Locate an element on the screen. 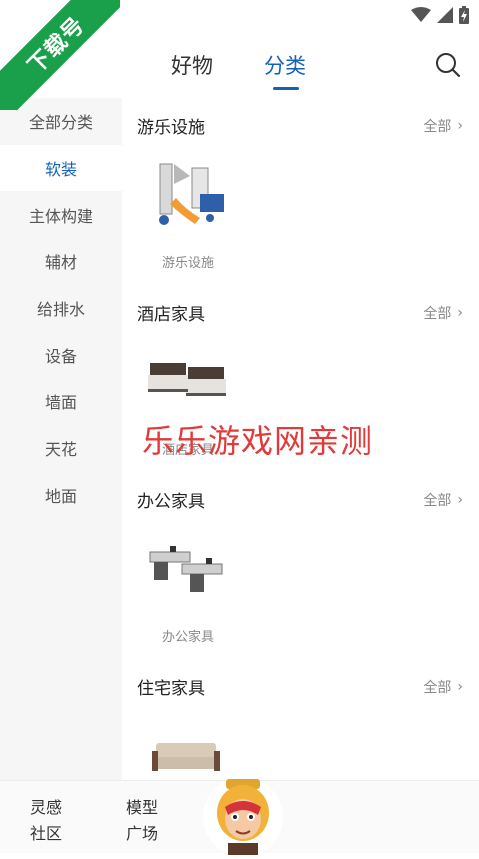 The image size is (479, 859). sidebar-item-floor: 地面 is located at coordinates (61, 495).